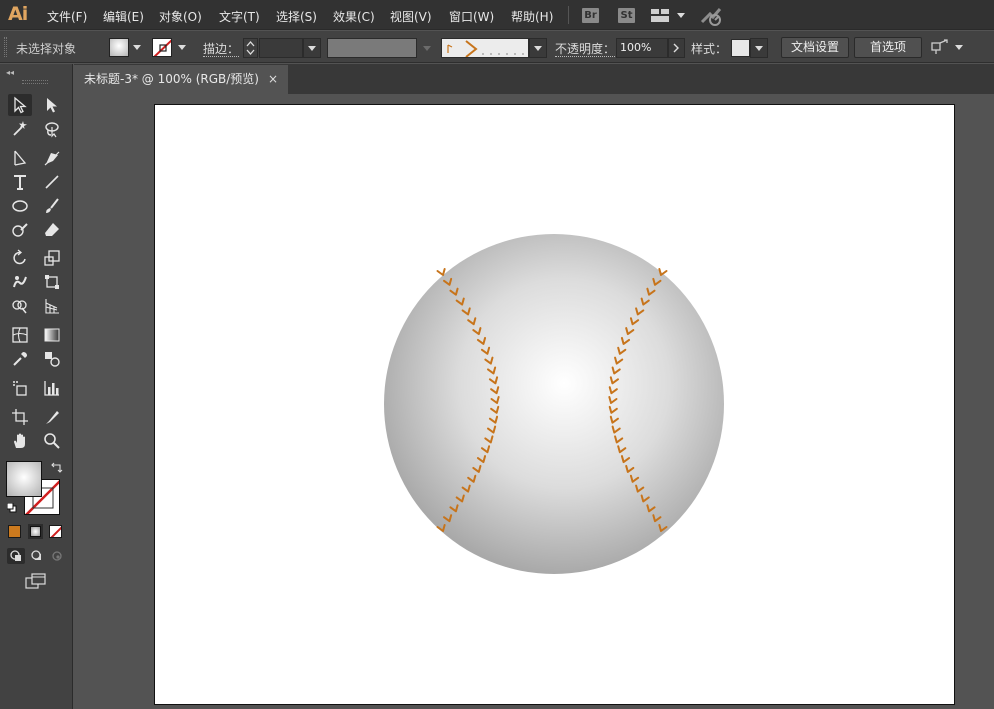  I want to click on arrange-documents-icon, so click(940, 47).